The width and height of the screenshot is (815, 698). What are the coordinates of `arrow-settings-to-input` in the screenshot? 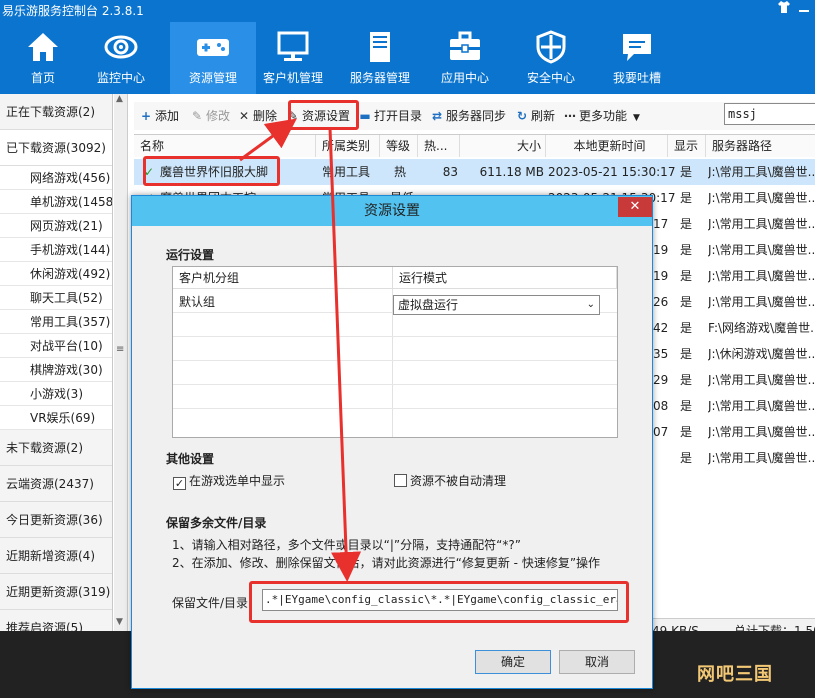 It's located at (345, 354).